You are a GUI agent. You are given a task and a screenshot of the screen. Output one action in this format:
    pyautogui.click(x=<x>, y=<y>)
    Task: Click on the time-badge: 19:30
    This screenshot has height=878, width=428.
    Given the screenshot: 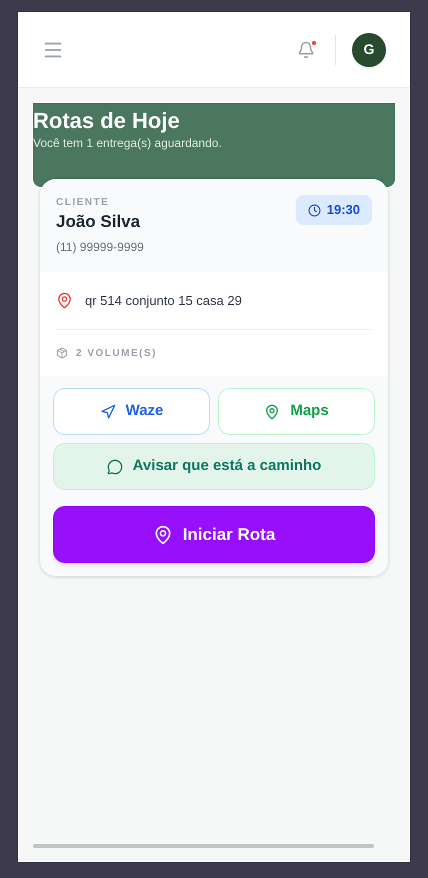 What is the action you would take?
    pyautogui.click(x=334, y=210)
    